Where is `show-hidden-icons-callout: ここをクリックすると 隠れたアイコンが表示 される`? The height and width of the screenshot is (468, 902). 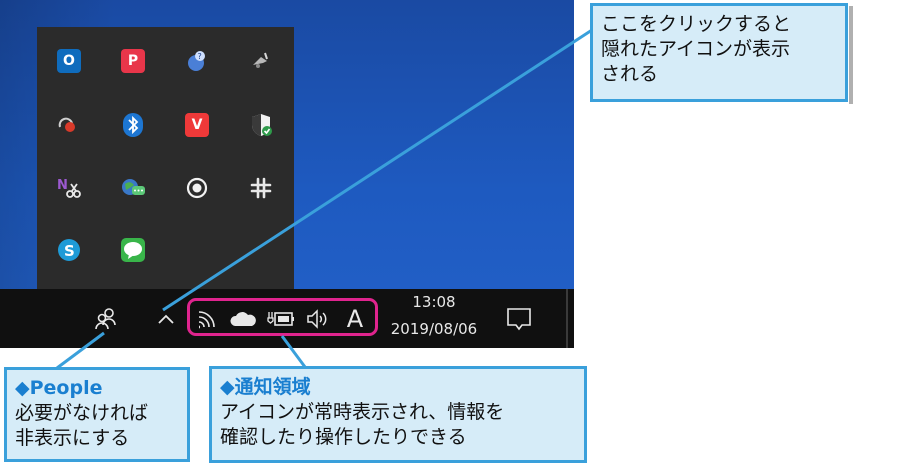
show-hidden-icons-callout: ここをクリックすると 隠れたアイコンが表示 される is located at coordinates (719, 52).